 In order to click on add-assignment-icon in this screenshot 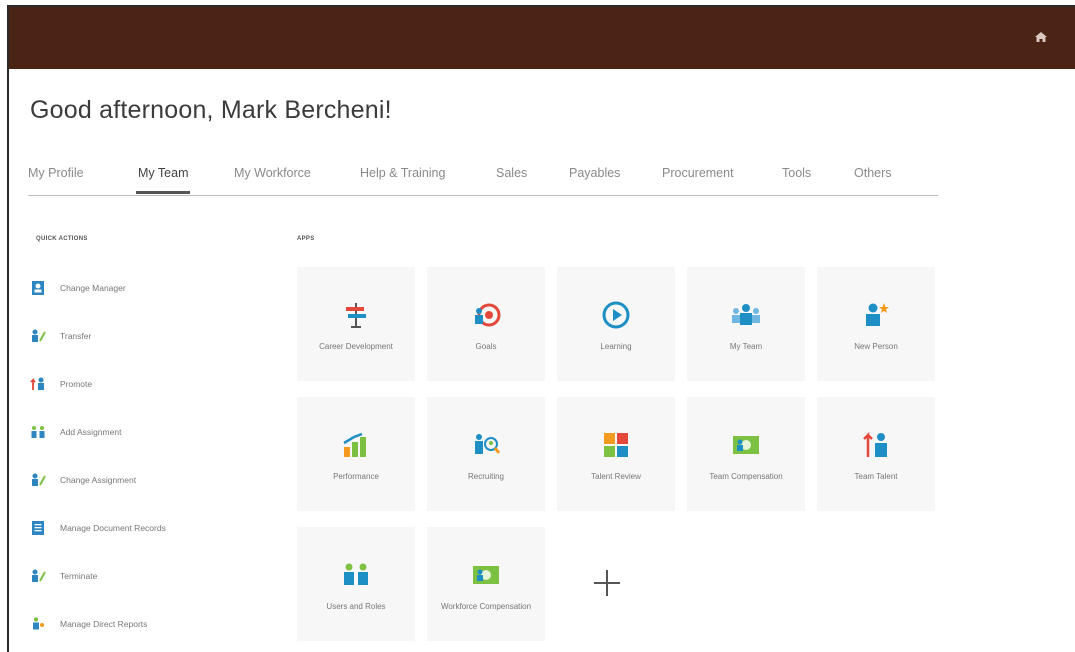, I will do `click(38, 432)`.